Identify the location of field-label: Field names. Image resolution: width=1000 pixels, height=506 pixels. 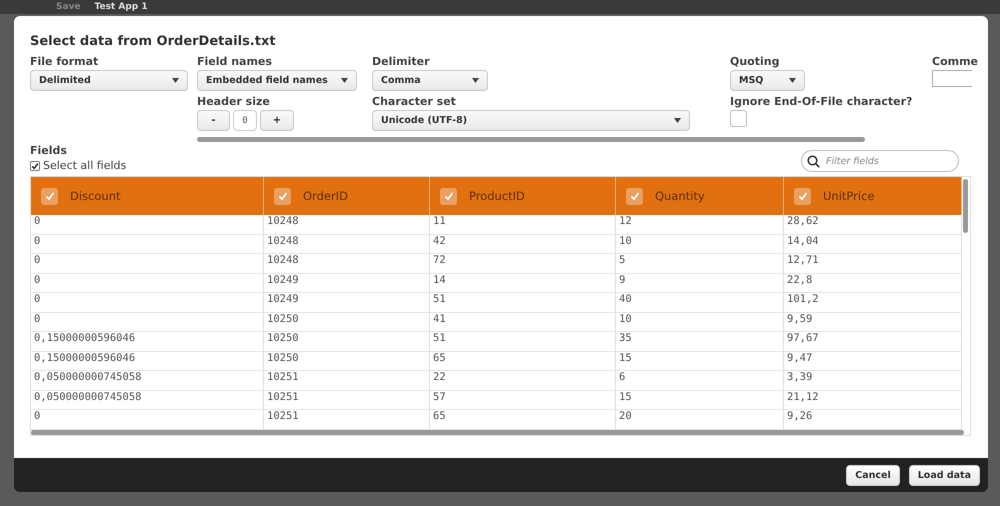
(235, 61).